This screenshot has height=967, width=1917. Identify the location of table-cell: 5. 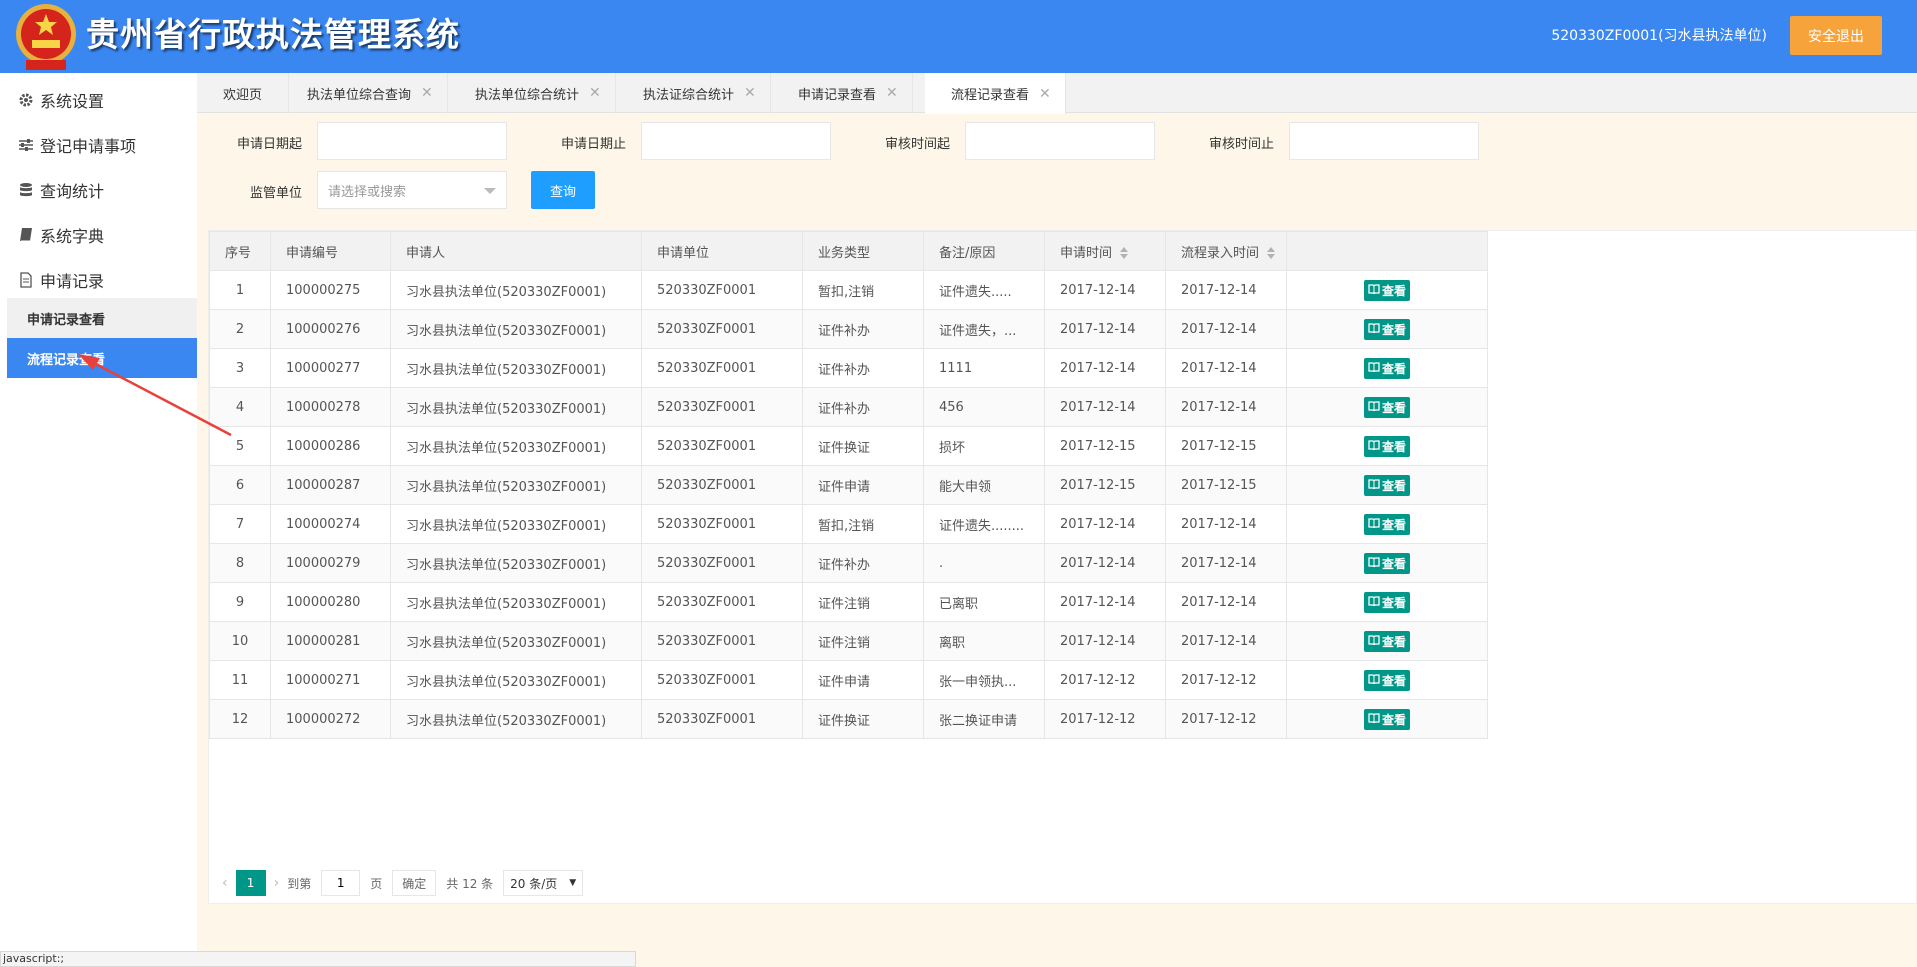
(240, 446).